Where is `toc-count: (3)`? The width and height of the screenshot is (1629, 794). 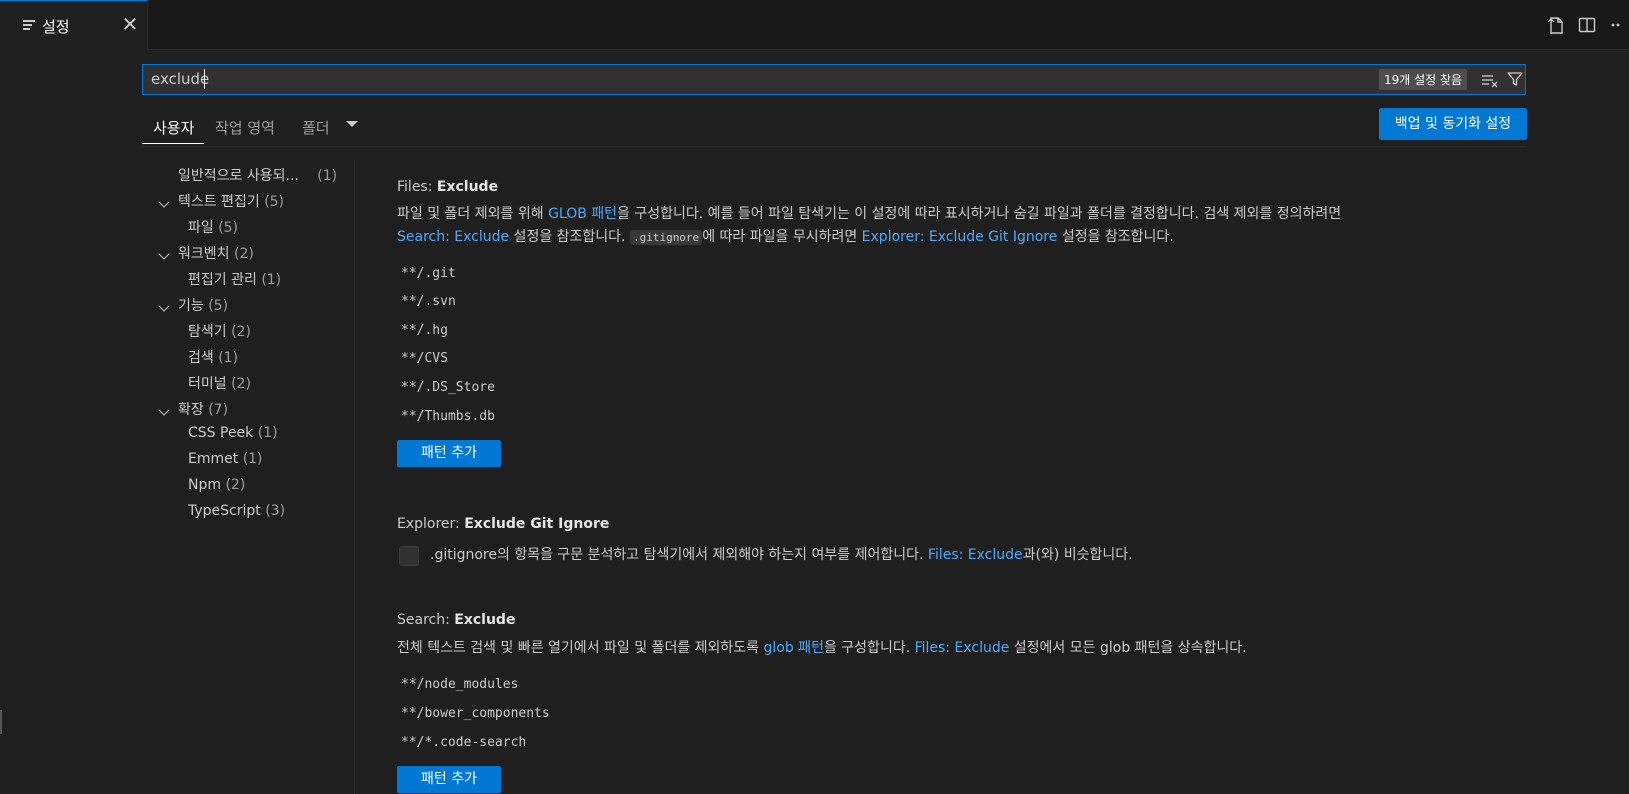
toc-count: (3) is located at coordinates (275, 511).